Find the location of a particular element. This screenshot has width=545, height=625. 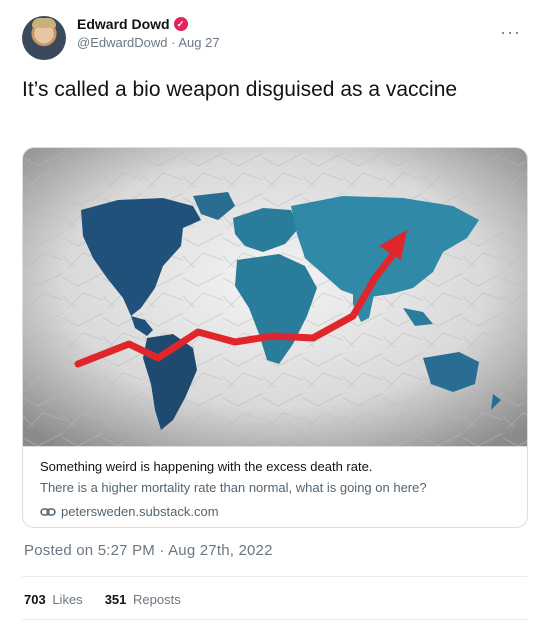

author-handle: @EdwardDowd is located at coordinates (122, 42).